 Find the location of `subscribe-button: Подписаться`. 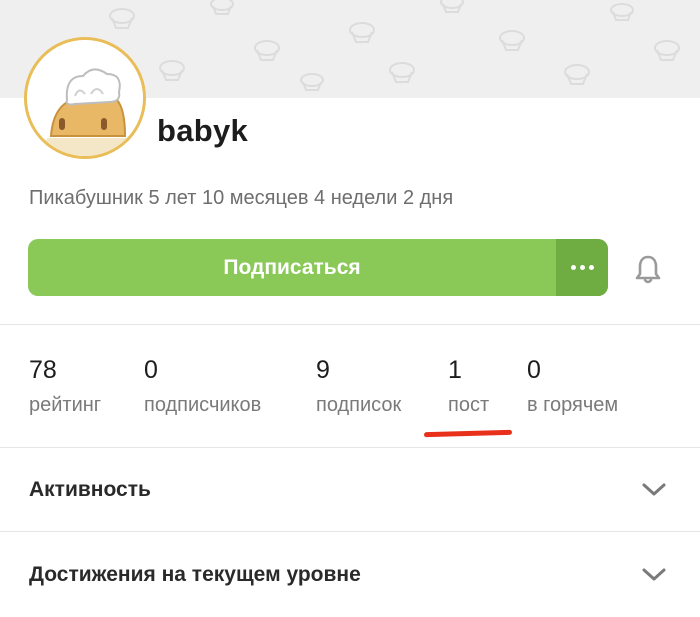

subscribe-button: Подписаться is located at coordinates (318, 267).